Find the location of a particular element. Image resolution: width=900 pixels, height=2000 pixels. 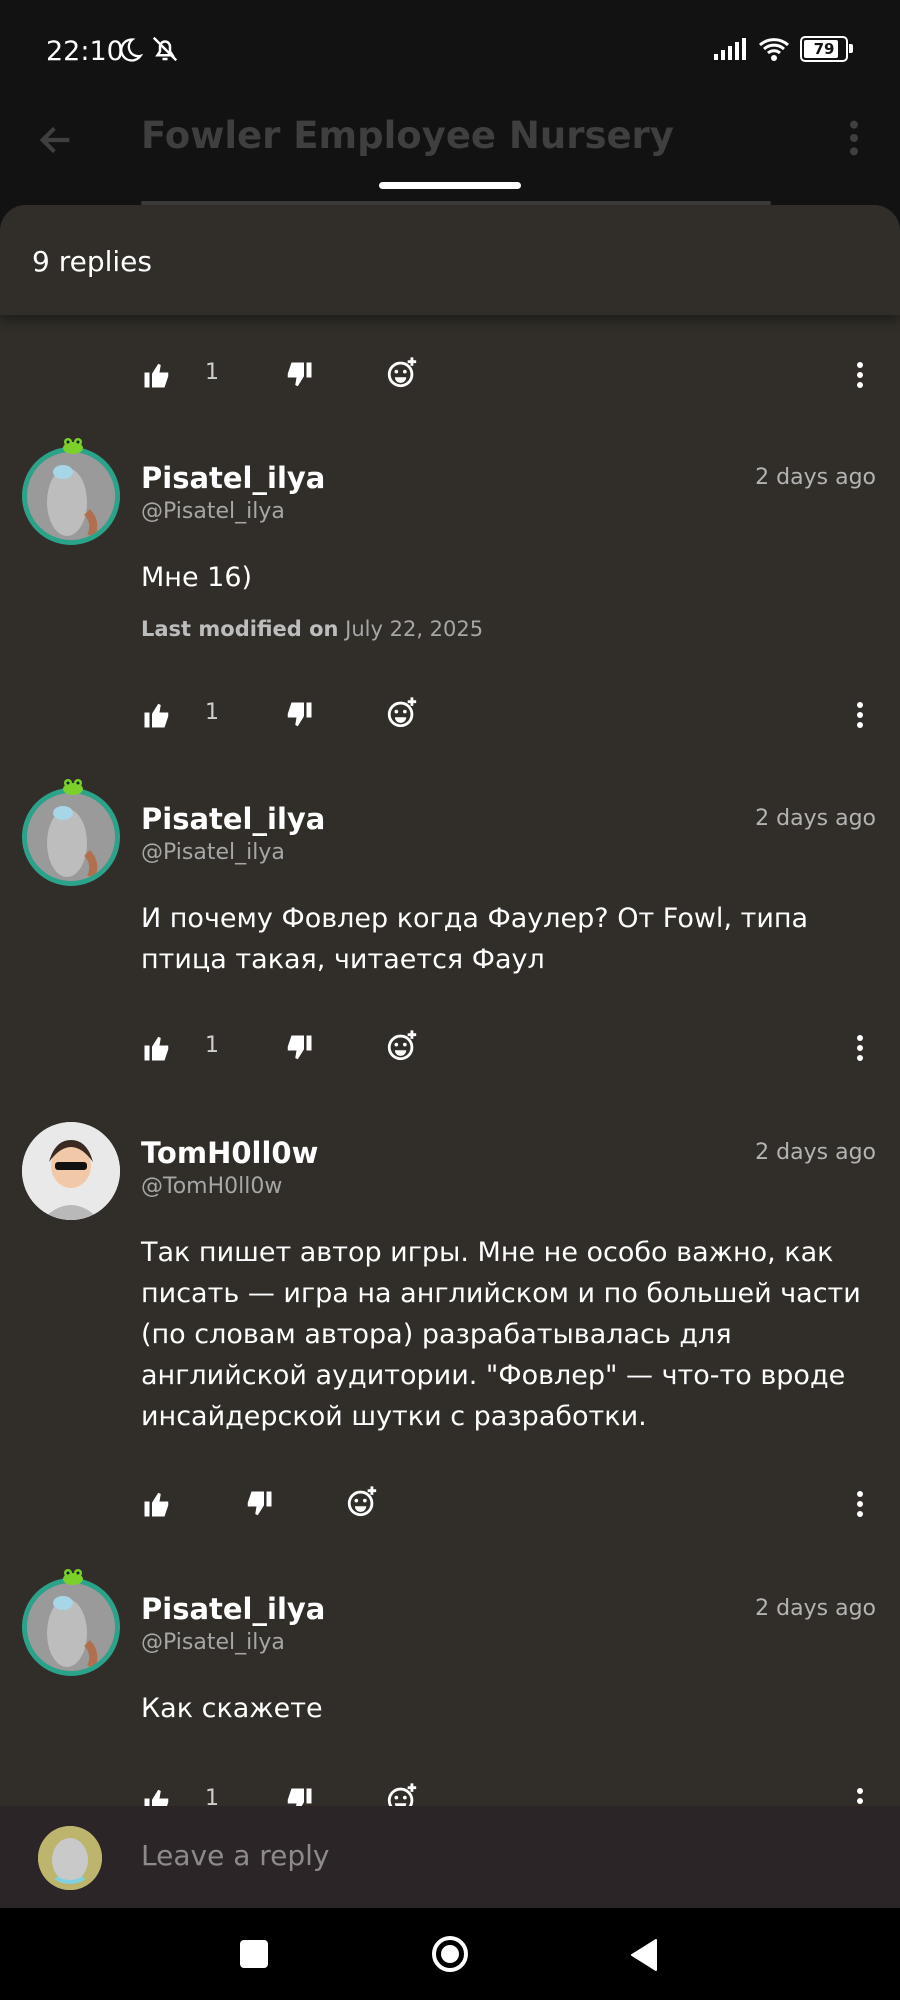

my-avatar is located at coordinates (70, 1858).